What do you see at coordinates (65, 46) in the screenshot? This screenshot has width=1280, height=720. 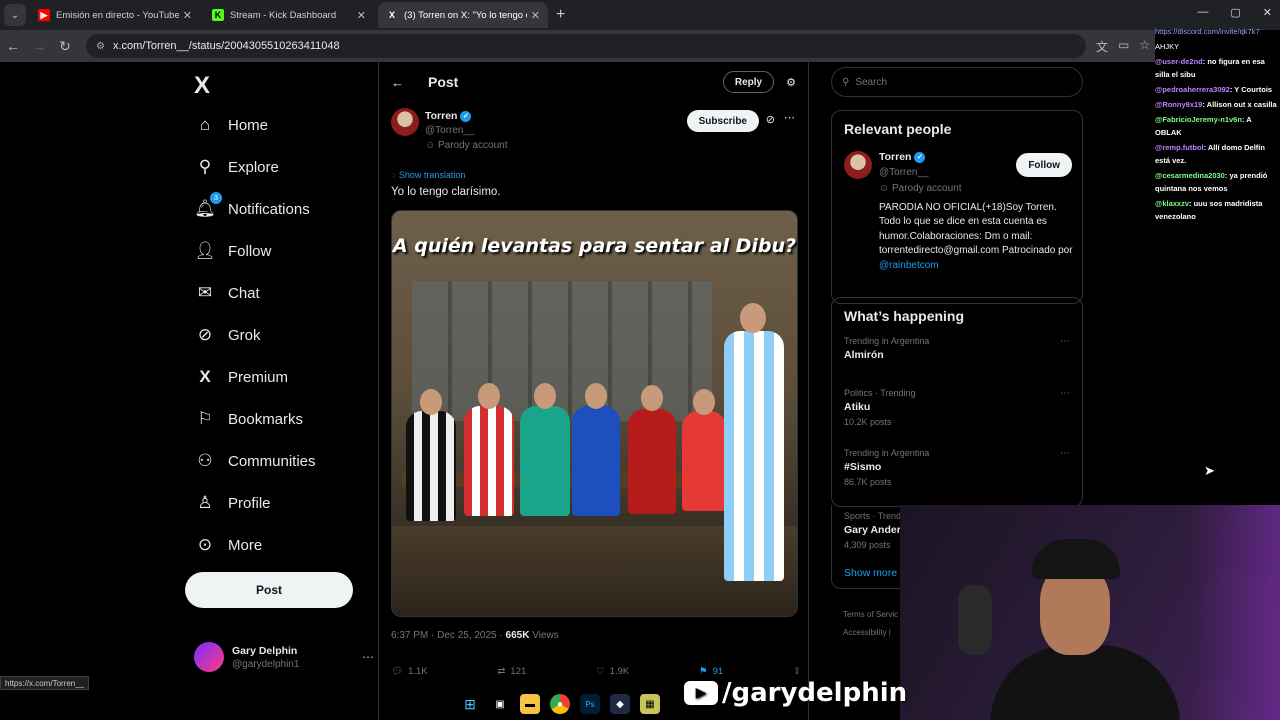 I see `reload-icon: ↻` at bounding box center [65, 46].